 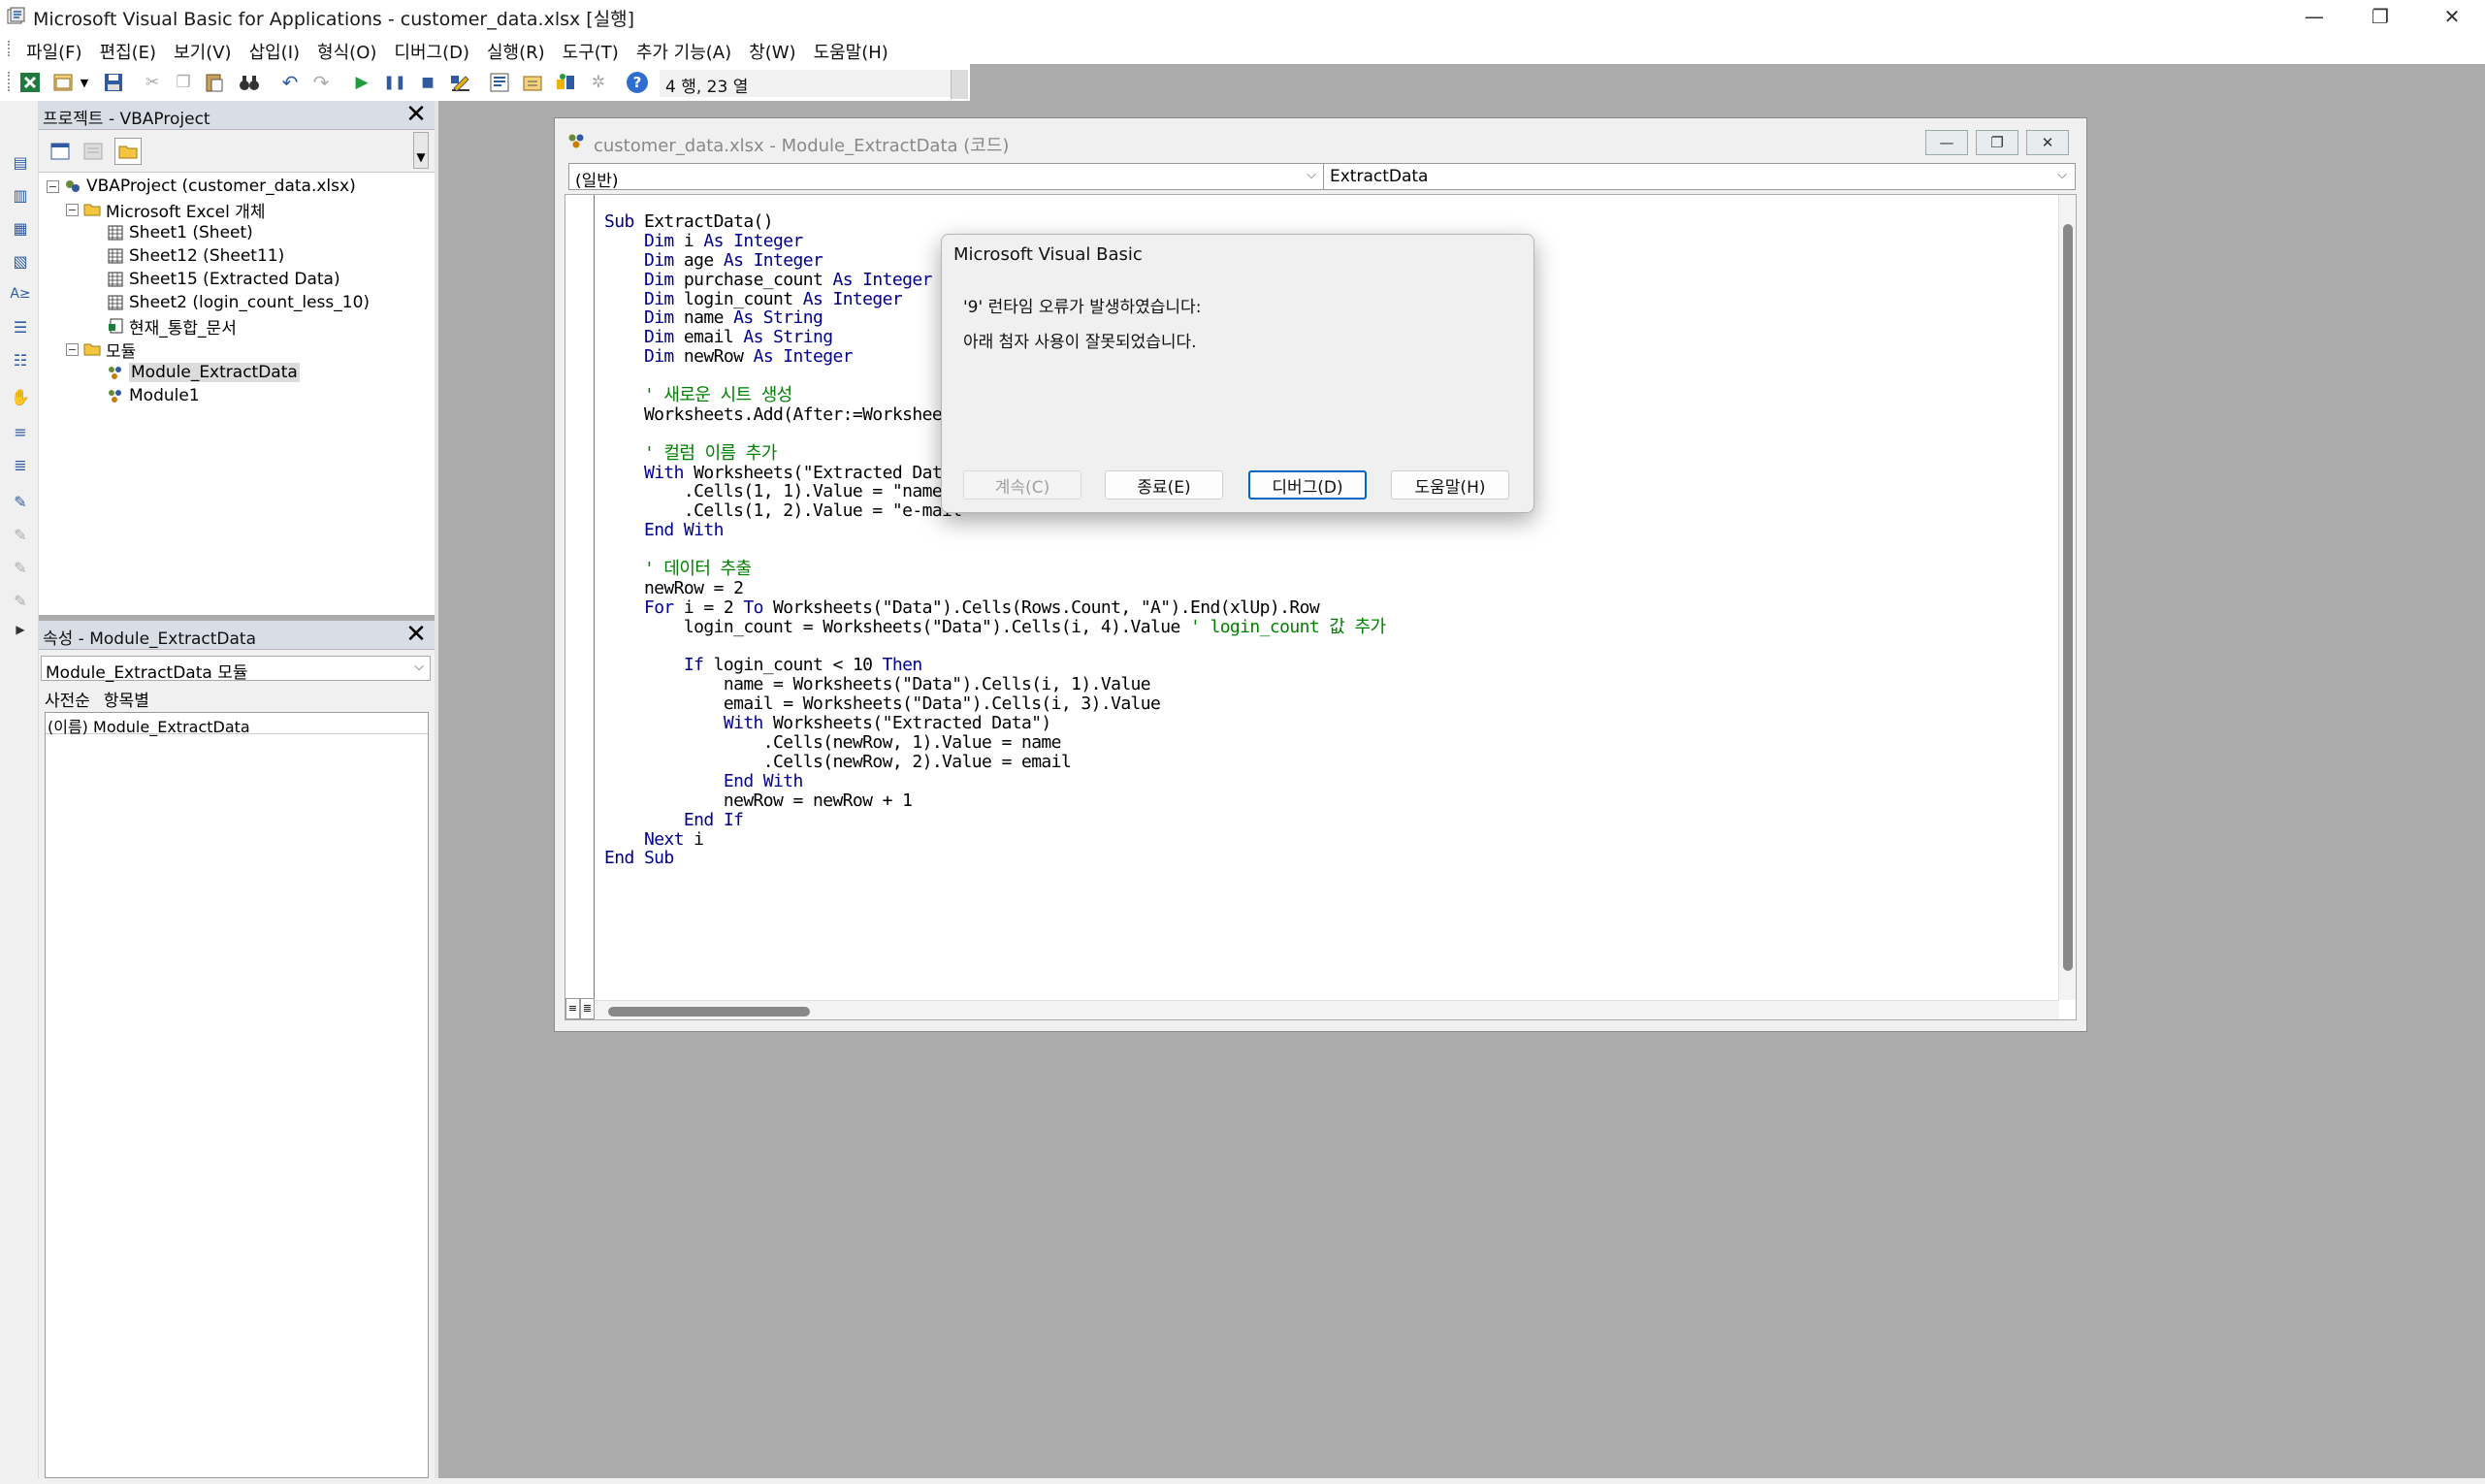 I want to click on property-row-name: (이름) Module_ExtractData, so click(x=237, y=725).